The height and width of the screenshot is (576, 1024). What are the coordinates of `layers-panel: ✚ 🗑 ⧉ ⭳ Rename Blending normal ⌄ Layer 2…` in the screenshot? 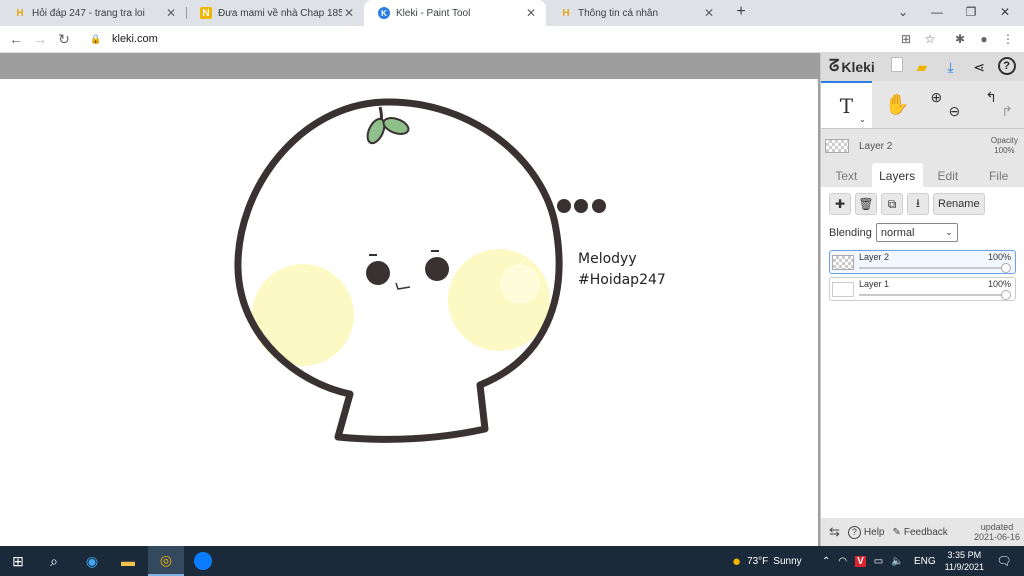 It's located at (922, 352).